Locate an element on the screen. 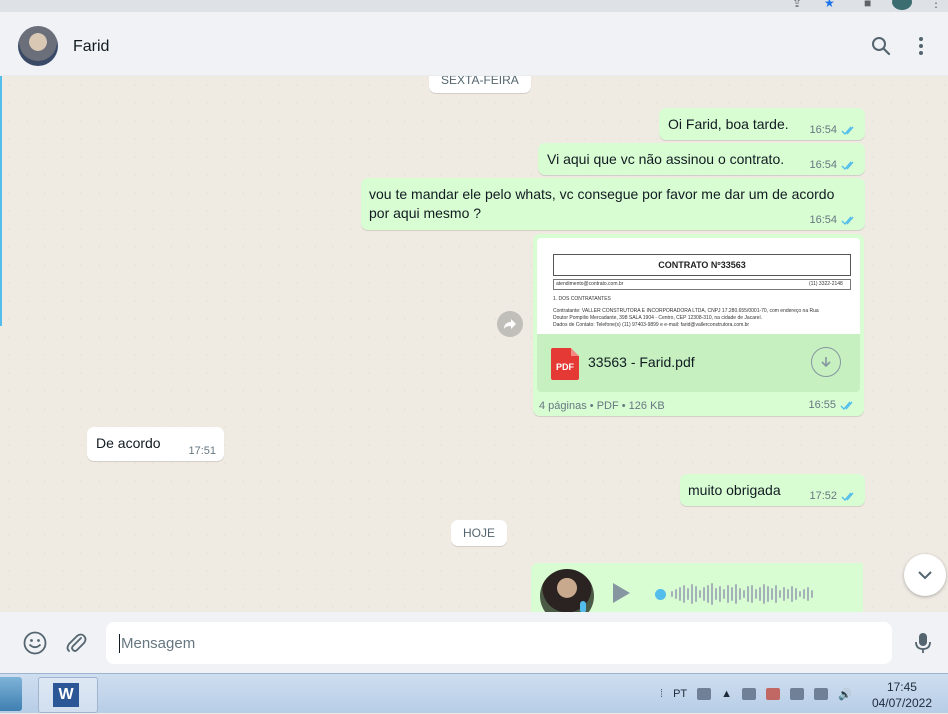 Image resolution: width=948 pixels, height=714 pixels. scroll-to-bottom-button is located at coordinates (925, 575).